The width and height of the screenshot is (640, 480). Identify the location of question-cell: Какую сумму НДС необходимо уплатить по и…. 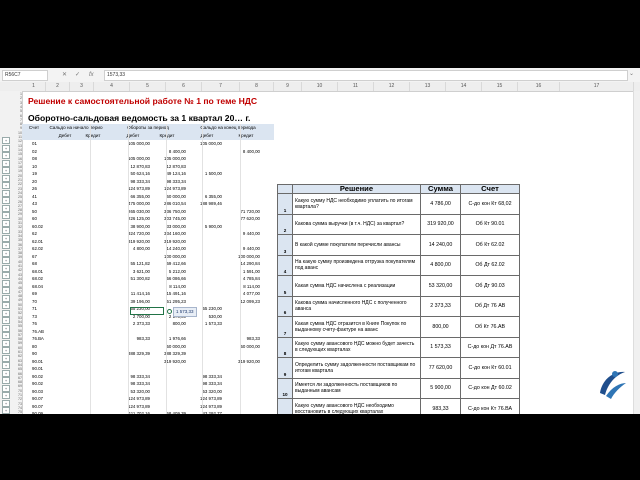
(356, 204).